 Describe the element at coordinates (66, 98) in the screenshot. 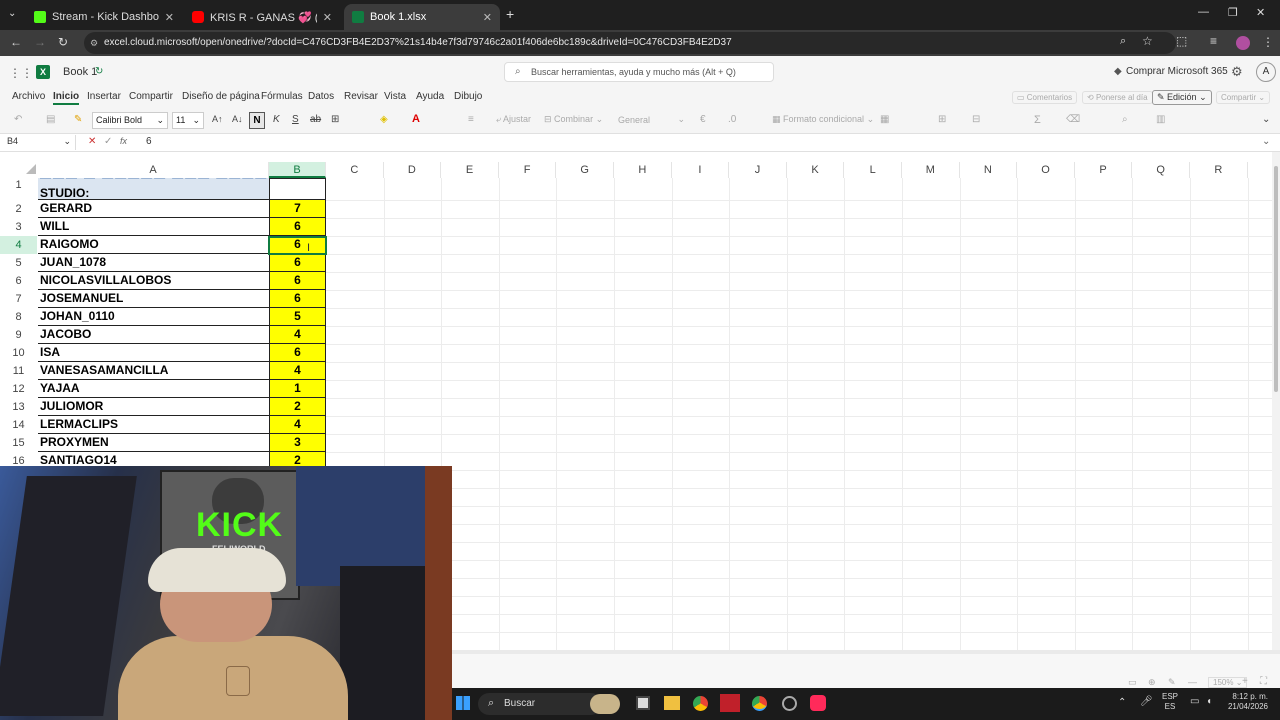

I see `tab-inicio: Inicio` at that location.